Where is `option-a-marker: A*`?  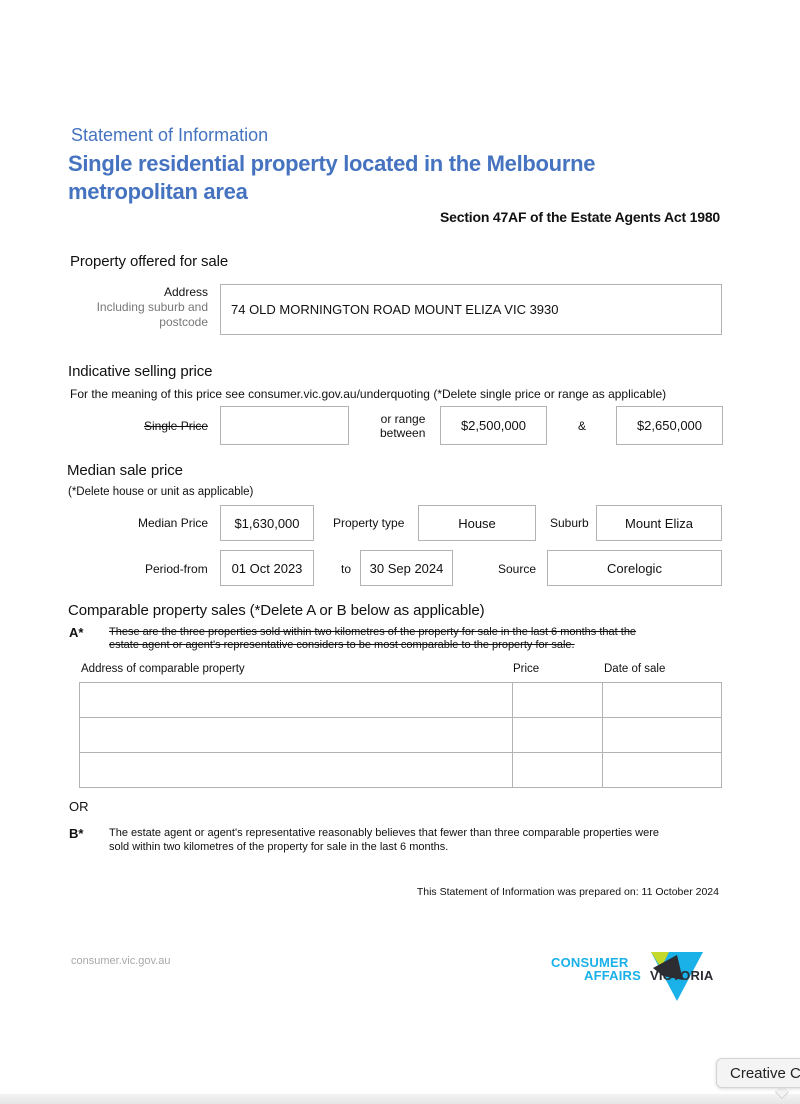 option-a-marker: A* is located at coordinates (76, 632).